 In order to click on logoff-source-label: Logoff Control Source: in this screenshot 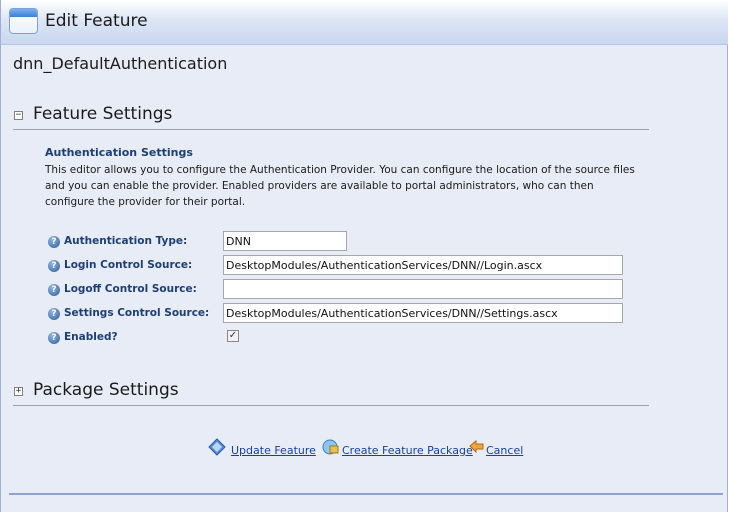, I will do `click(130, 289)`.